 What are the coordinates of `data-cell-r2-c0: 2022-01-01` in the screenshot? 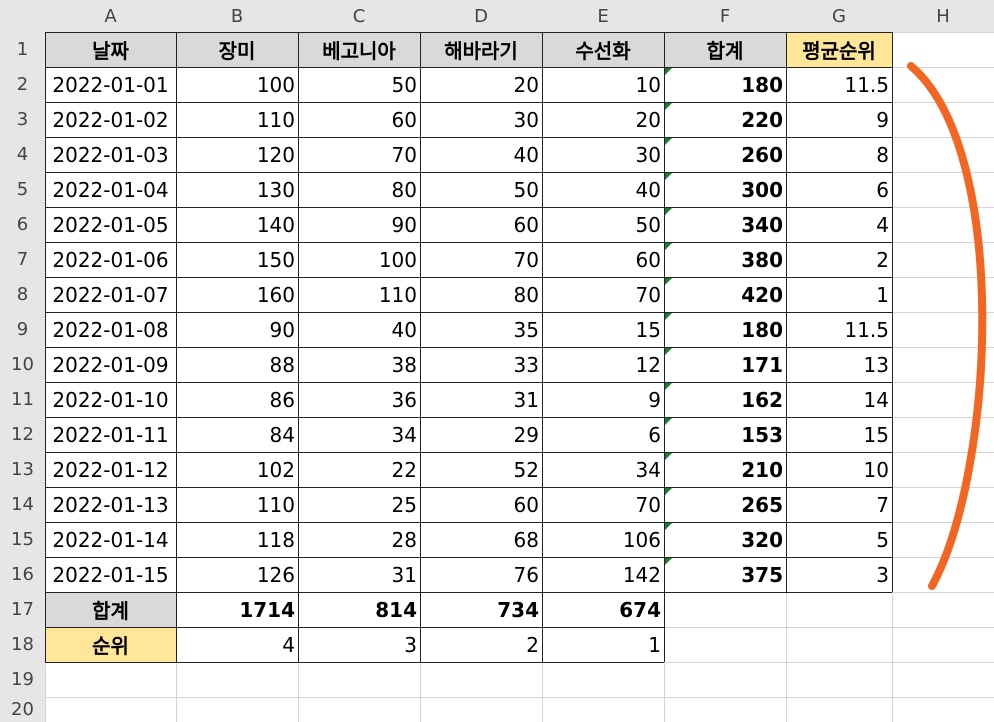 It's located at (110, 84).